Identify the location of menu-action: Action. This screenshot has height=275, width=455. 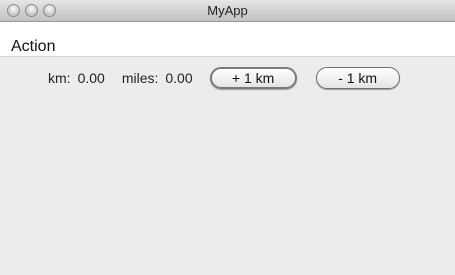
(33, 47).